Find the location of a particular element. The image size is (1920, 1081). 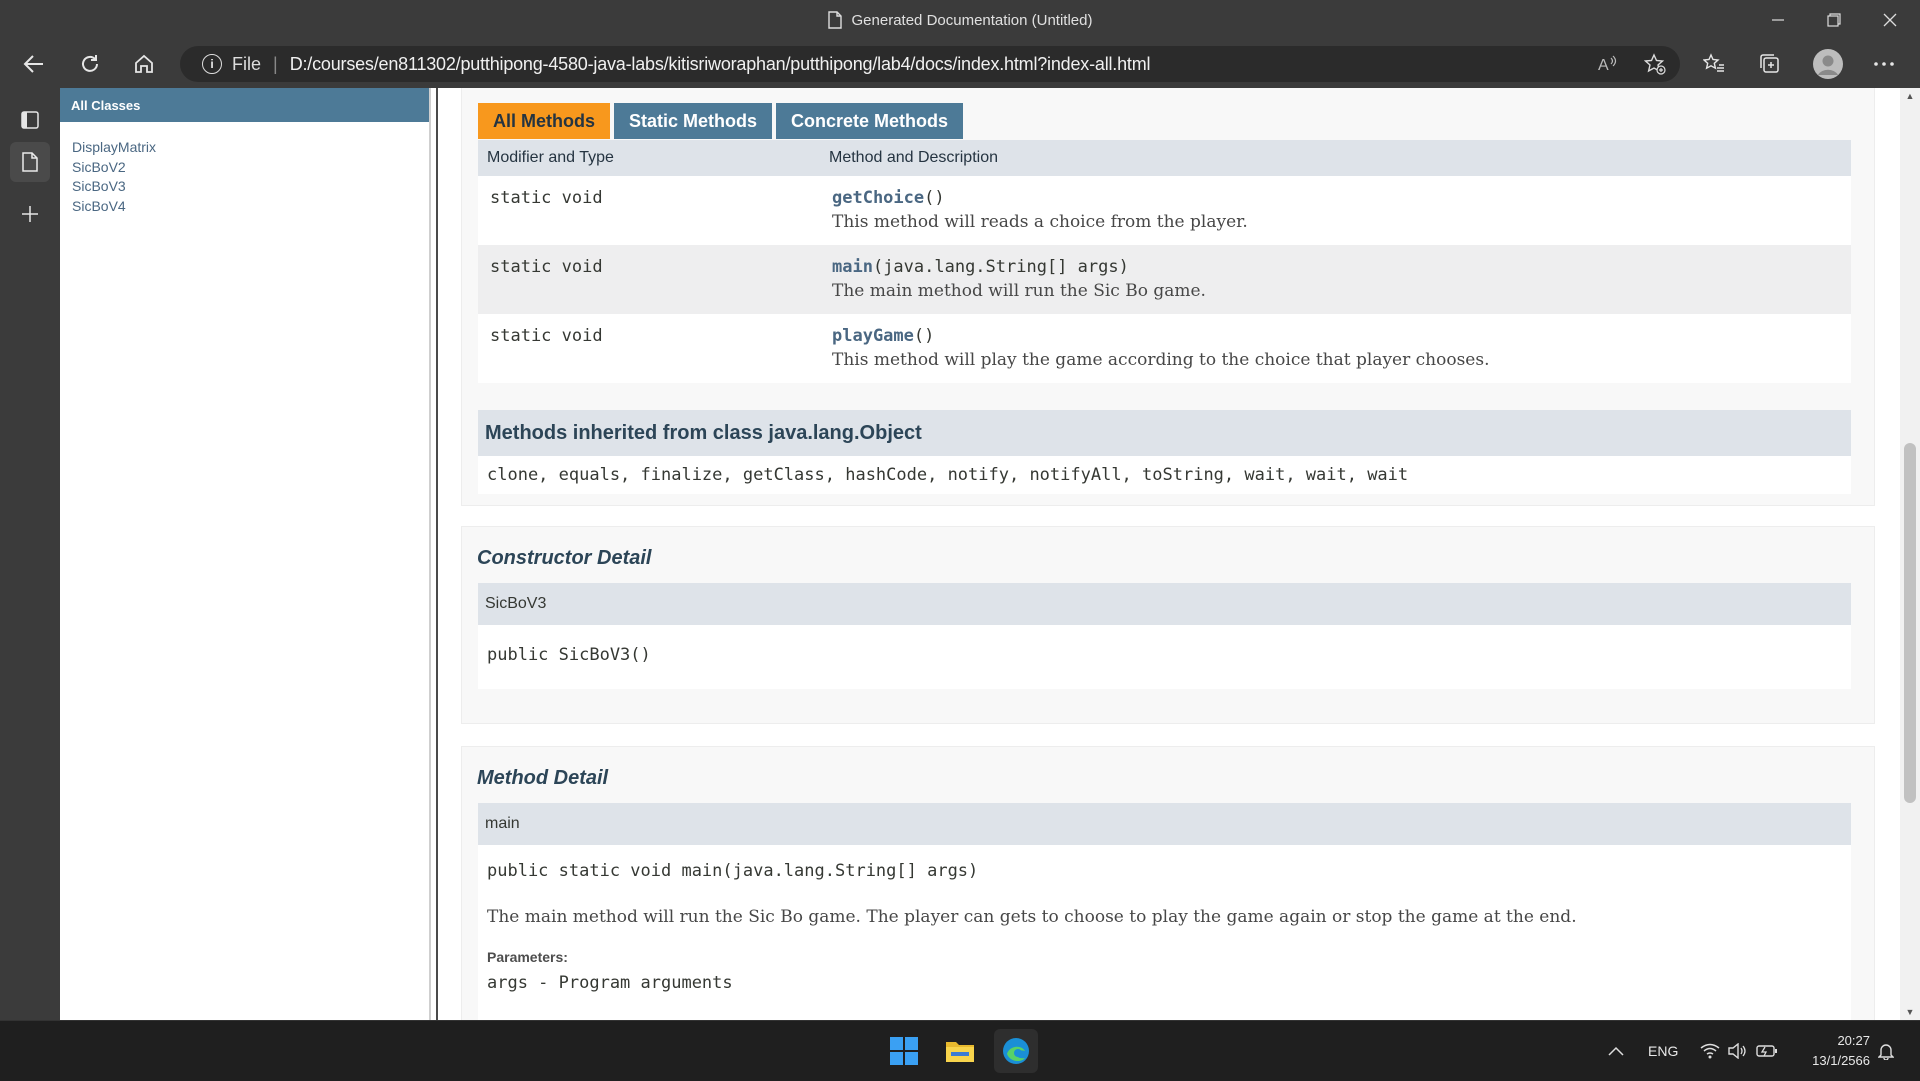

more-button is located at coordinates (1884, 64).